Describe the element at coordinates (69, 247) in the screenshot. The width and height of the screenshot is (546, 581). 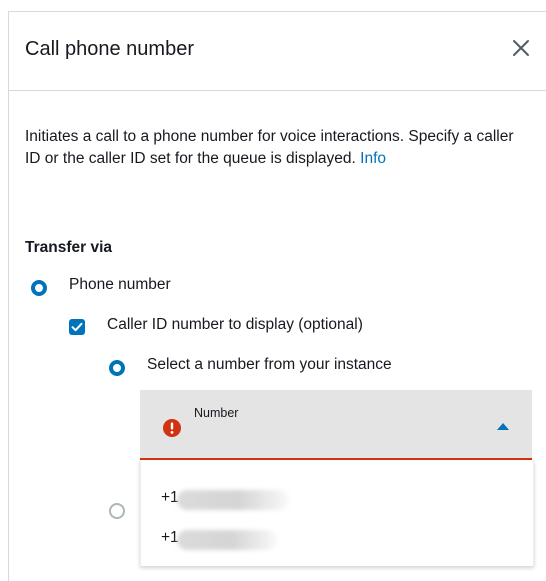
I see `transfer-via-label: Transfer via` at that location.